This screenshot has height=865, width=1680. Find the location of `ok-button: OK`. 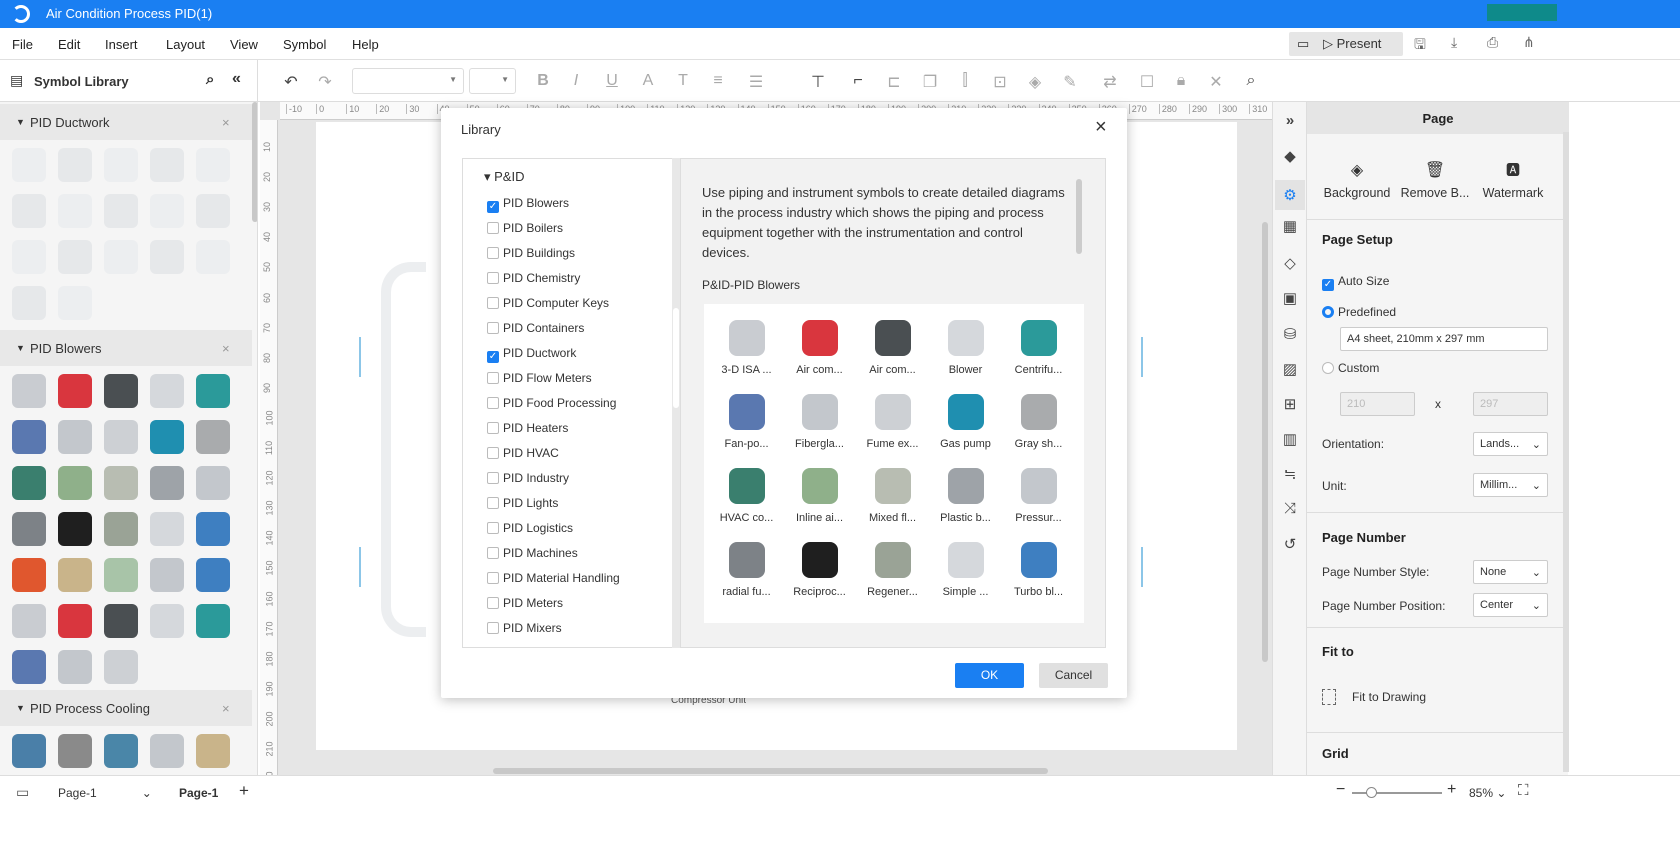

ok-button: OK is located at coordinates (989, 675).